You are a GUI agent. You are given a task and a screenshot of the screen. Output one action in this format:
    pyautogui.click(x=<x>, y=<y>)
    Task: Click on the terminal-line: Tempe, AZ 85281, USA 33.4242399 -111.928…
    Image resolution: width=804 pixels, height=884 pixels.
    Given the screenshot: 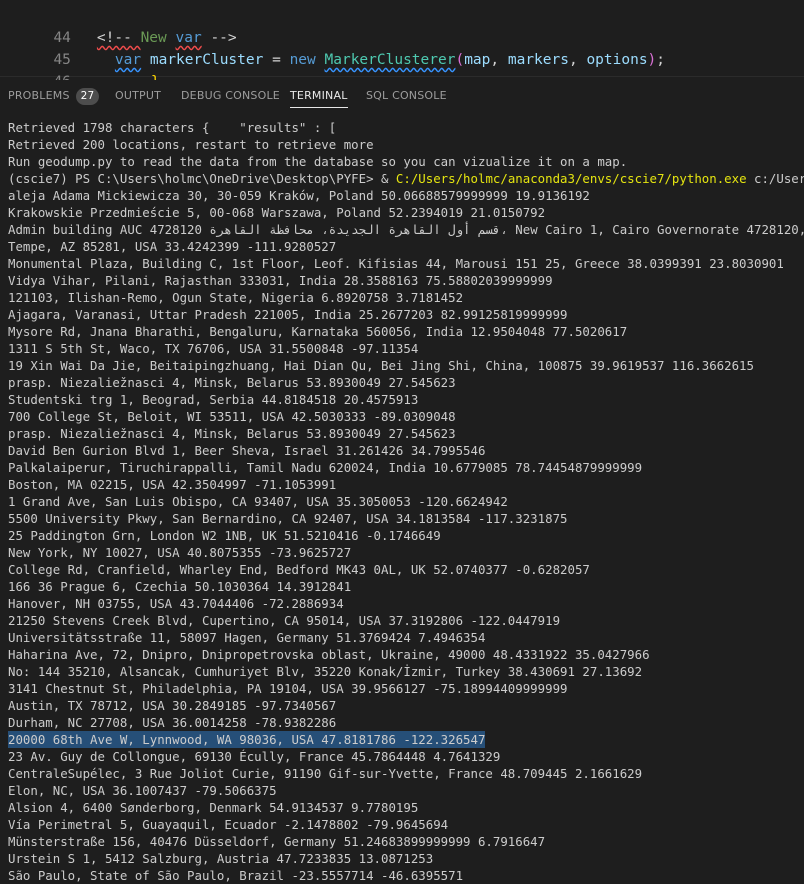 What is the action you would take?
    pyautogui.click(x=172, y=246)
    